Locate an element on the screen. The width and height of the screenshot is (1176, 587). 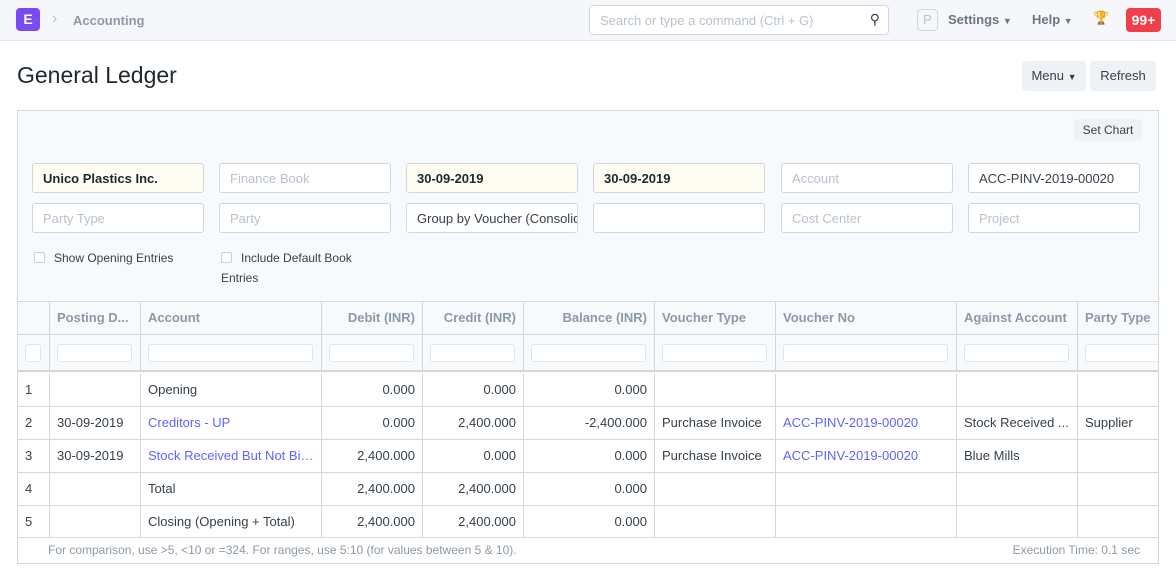
column-header: Balance (INR) is located at coordinates (589, 318).